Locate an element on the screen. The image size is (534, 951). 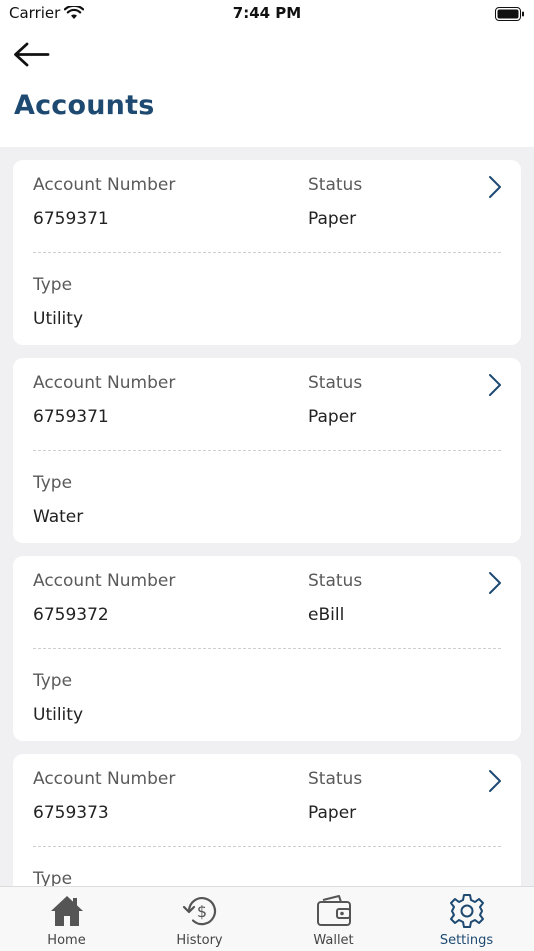
tab-bar: Home $ History Wallet Settings is located at coordinates (267, 918).